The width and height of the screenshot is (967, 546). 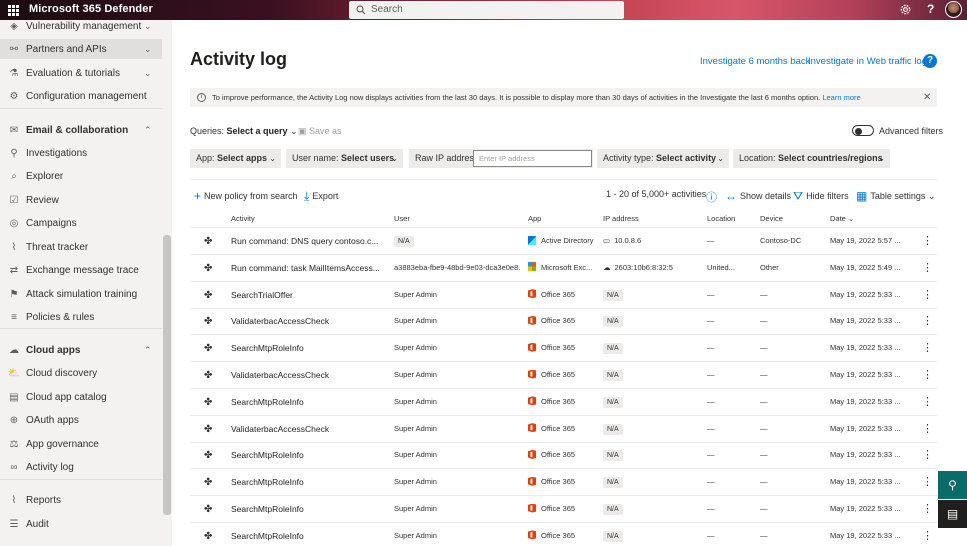 What do you see at coordinates (766, 196) in the screenshot?
I see `show-details-label: Show details` at bounding box center [766, 196].